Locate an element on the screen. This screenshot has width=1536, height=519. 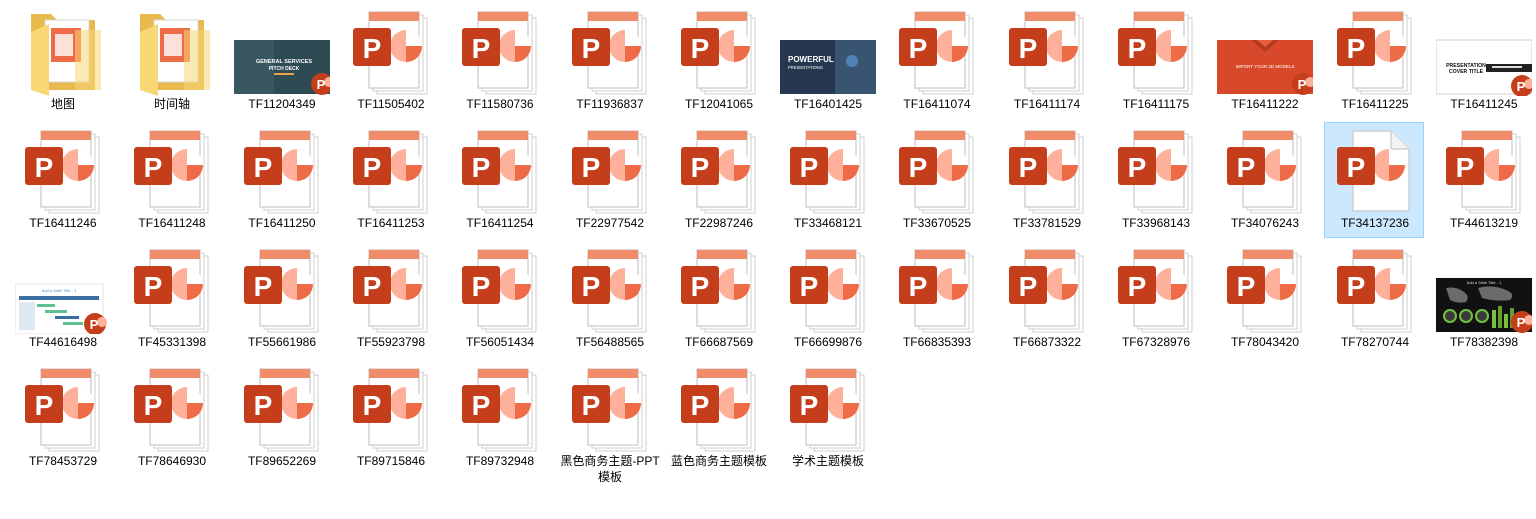
file-item: P TF67328976 is located at coordinates (1155, 299).